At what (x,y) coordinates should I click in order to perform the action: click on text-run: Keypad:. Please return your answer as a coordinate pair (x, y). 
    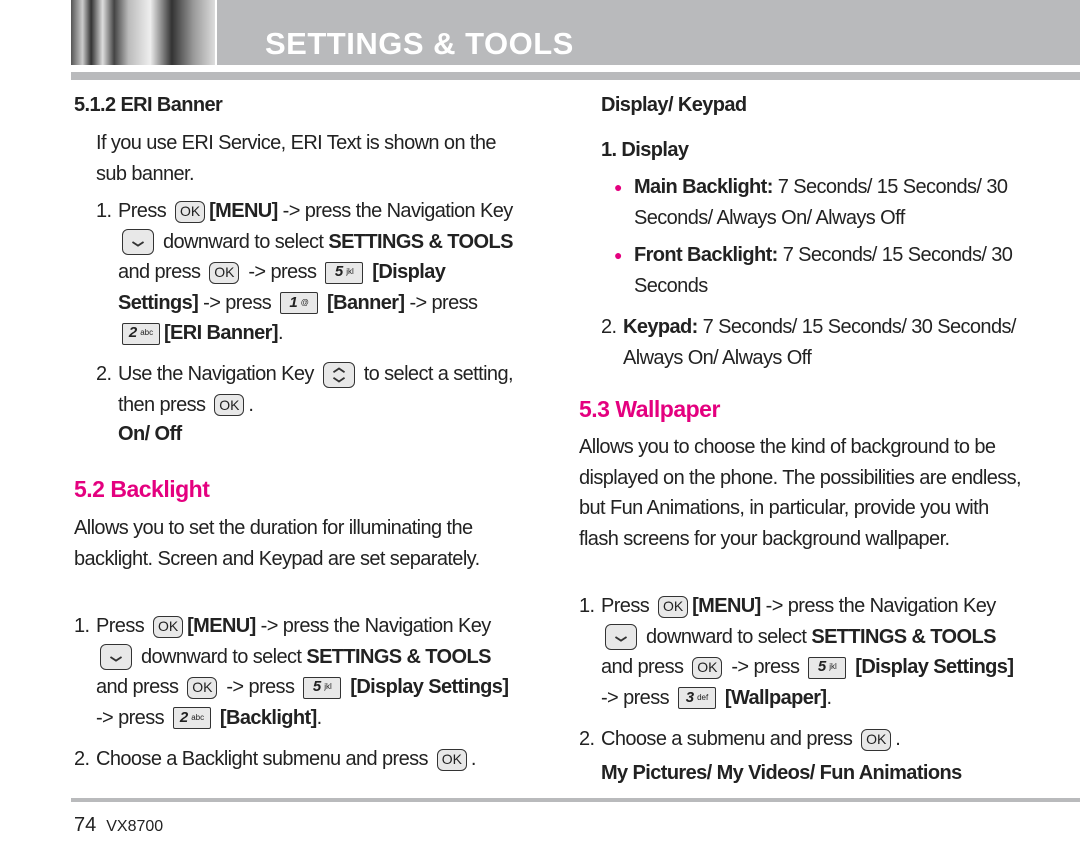
    Looking at the image, I should click on (660, 327).